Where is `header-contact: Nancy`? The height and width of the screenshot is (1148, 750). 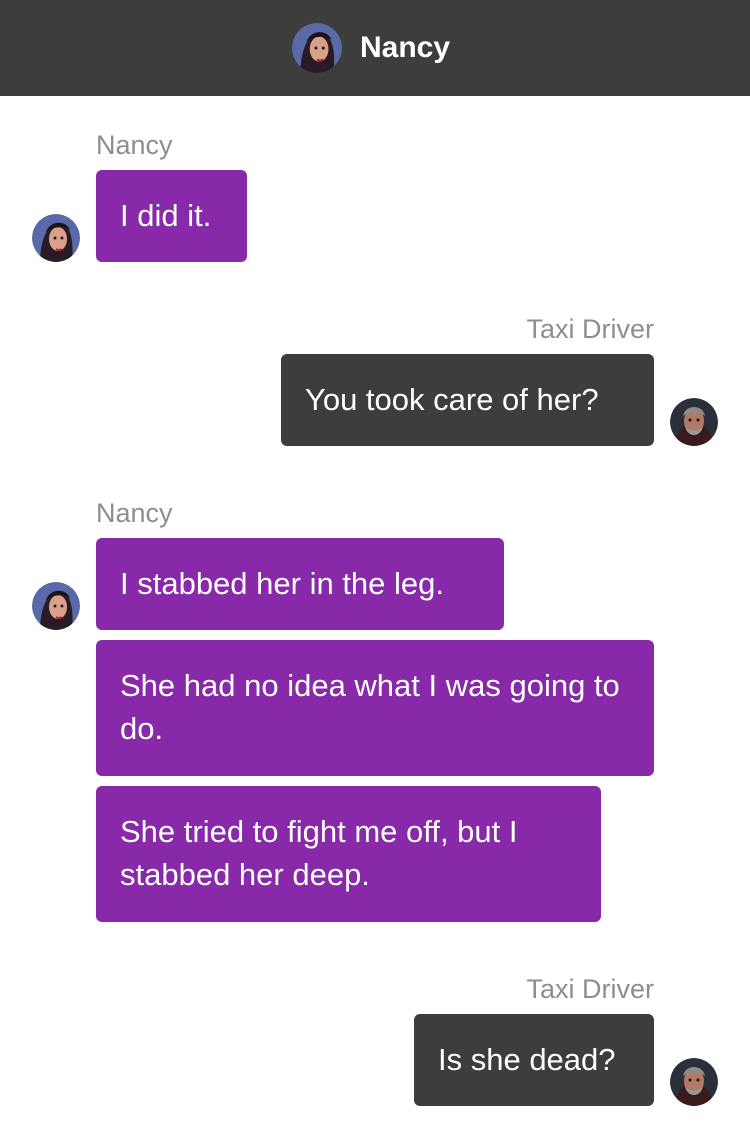
header-contact: Nancy is located at coordinates (371, 48).